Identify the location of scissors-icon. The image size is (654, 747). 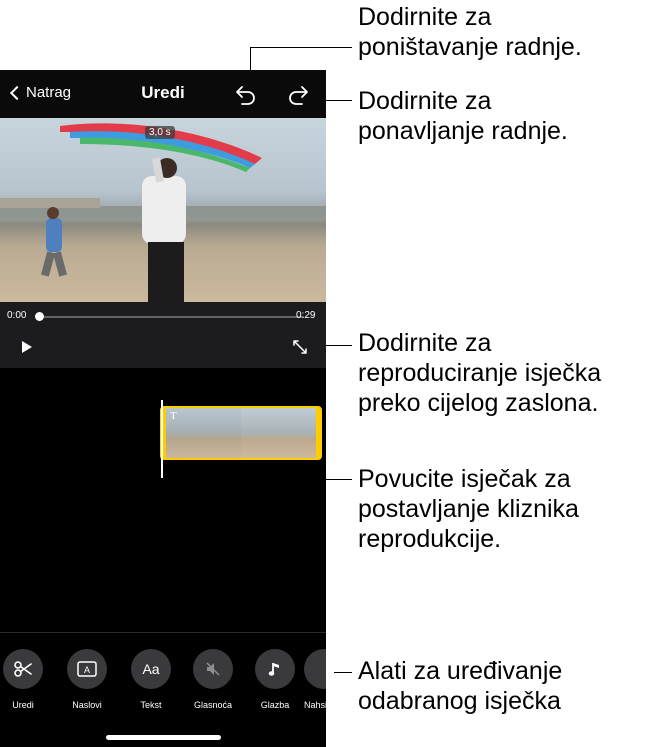
(23, 669).